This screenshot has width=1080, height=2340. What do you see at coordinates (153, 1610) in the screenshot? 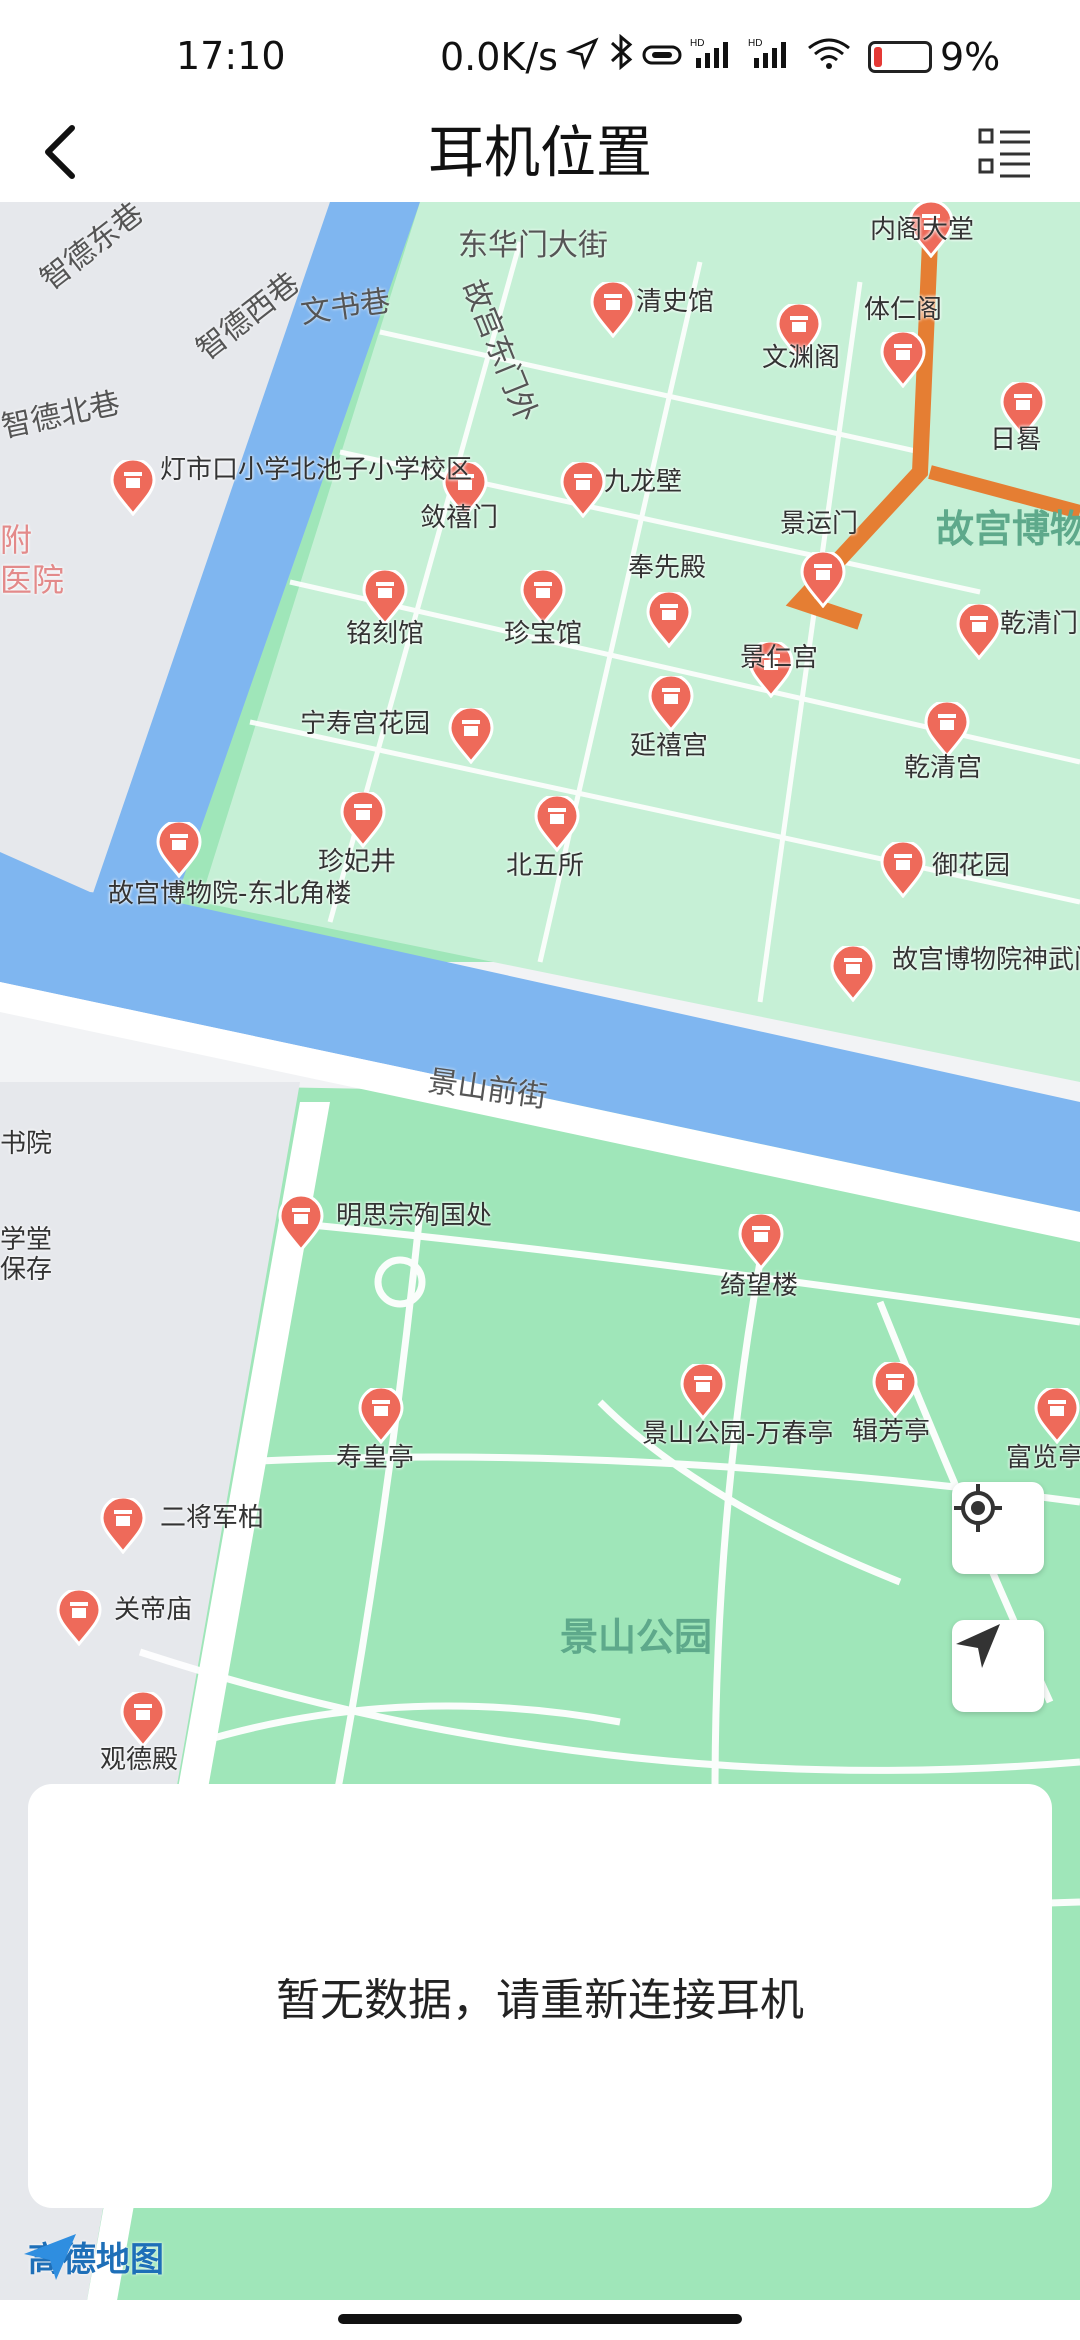
I see `poi-label: 关帝庙` at bounding box center [153, 1610].